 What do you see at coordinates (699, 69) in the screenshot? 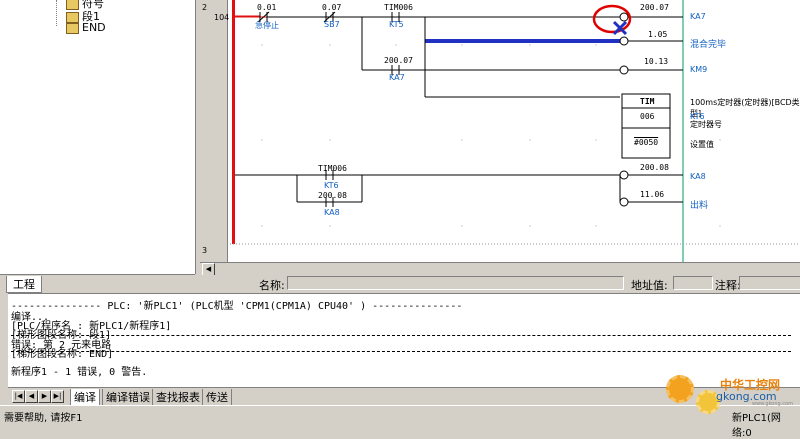
I see `coil-comment: KM9` at bounding box center [699, 69].